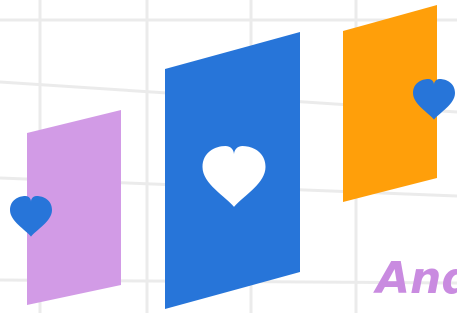 This screenshot has height=313, width=457. I want to click on cropped-heading-text: And, so click(415, 278).